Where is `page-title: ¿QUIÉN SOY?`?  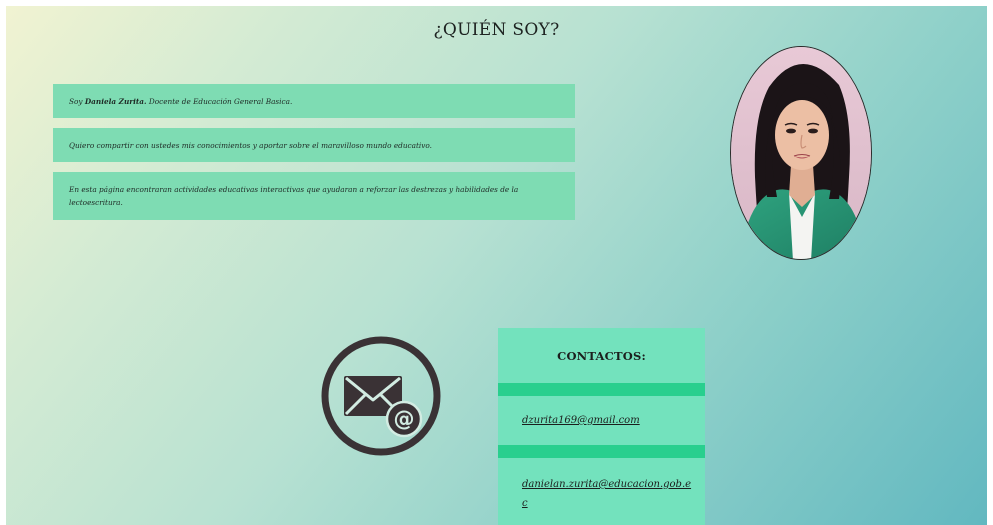 page-title: ¿QUIÉN SOY? is located at coordinates (496, 30).